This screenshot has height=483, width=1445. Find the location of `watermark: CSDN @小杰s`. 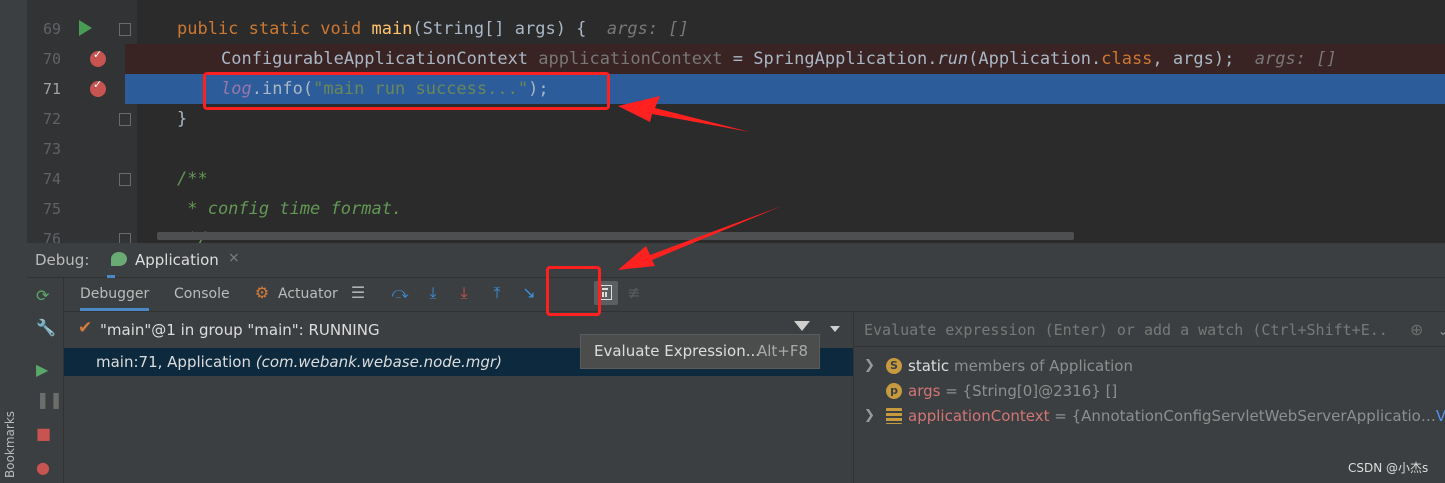

watermark: CSDN @小杰s is located at coordinates (1388, 468).